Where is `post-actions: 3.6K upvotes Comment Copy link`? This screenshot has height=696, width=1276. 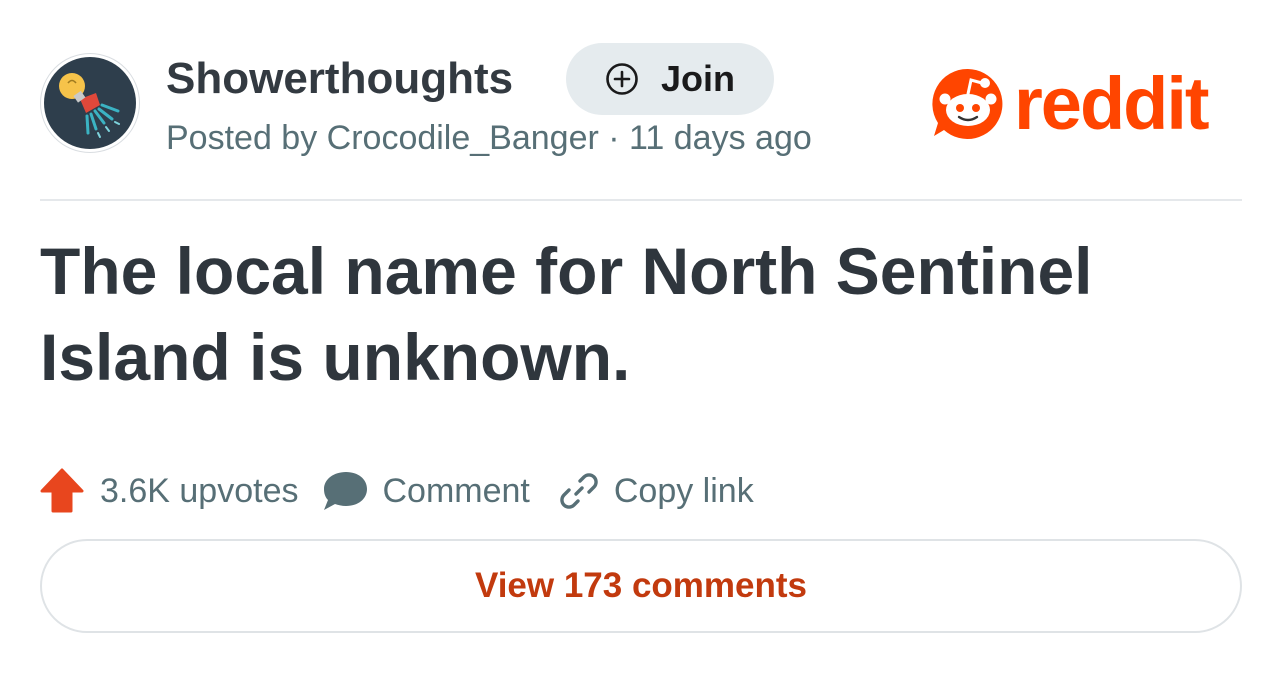
post-actions: 3.6K upvotes Comment Copy link is located at coordinates (397, 491).